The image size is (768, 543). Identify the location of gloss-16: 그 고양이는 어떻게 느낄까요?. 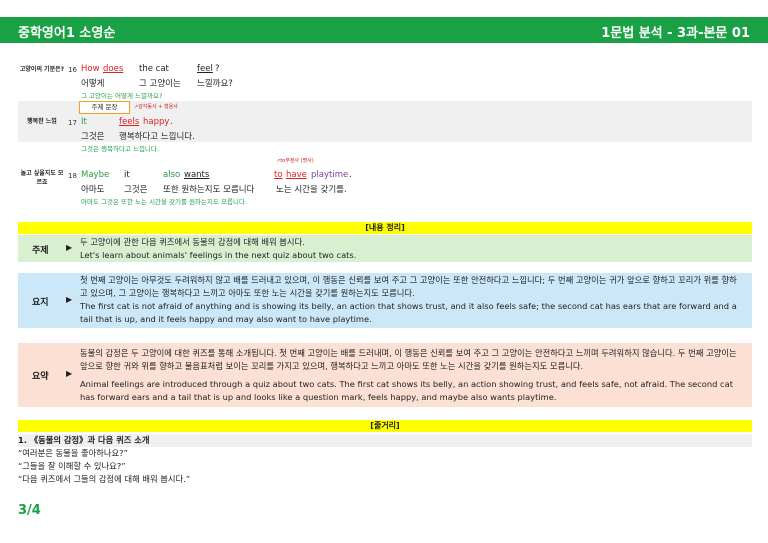
(122, 96).